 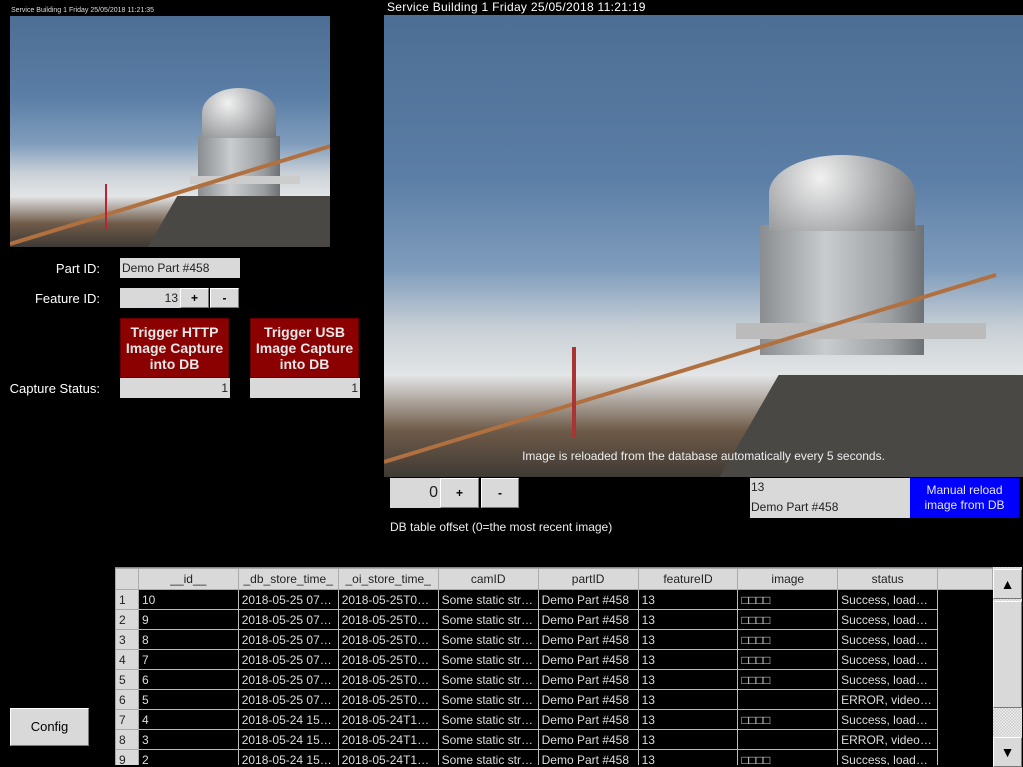 I want to click on table-scrollbar: ▲ ▼, so click(x=1007, y=667).